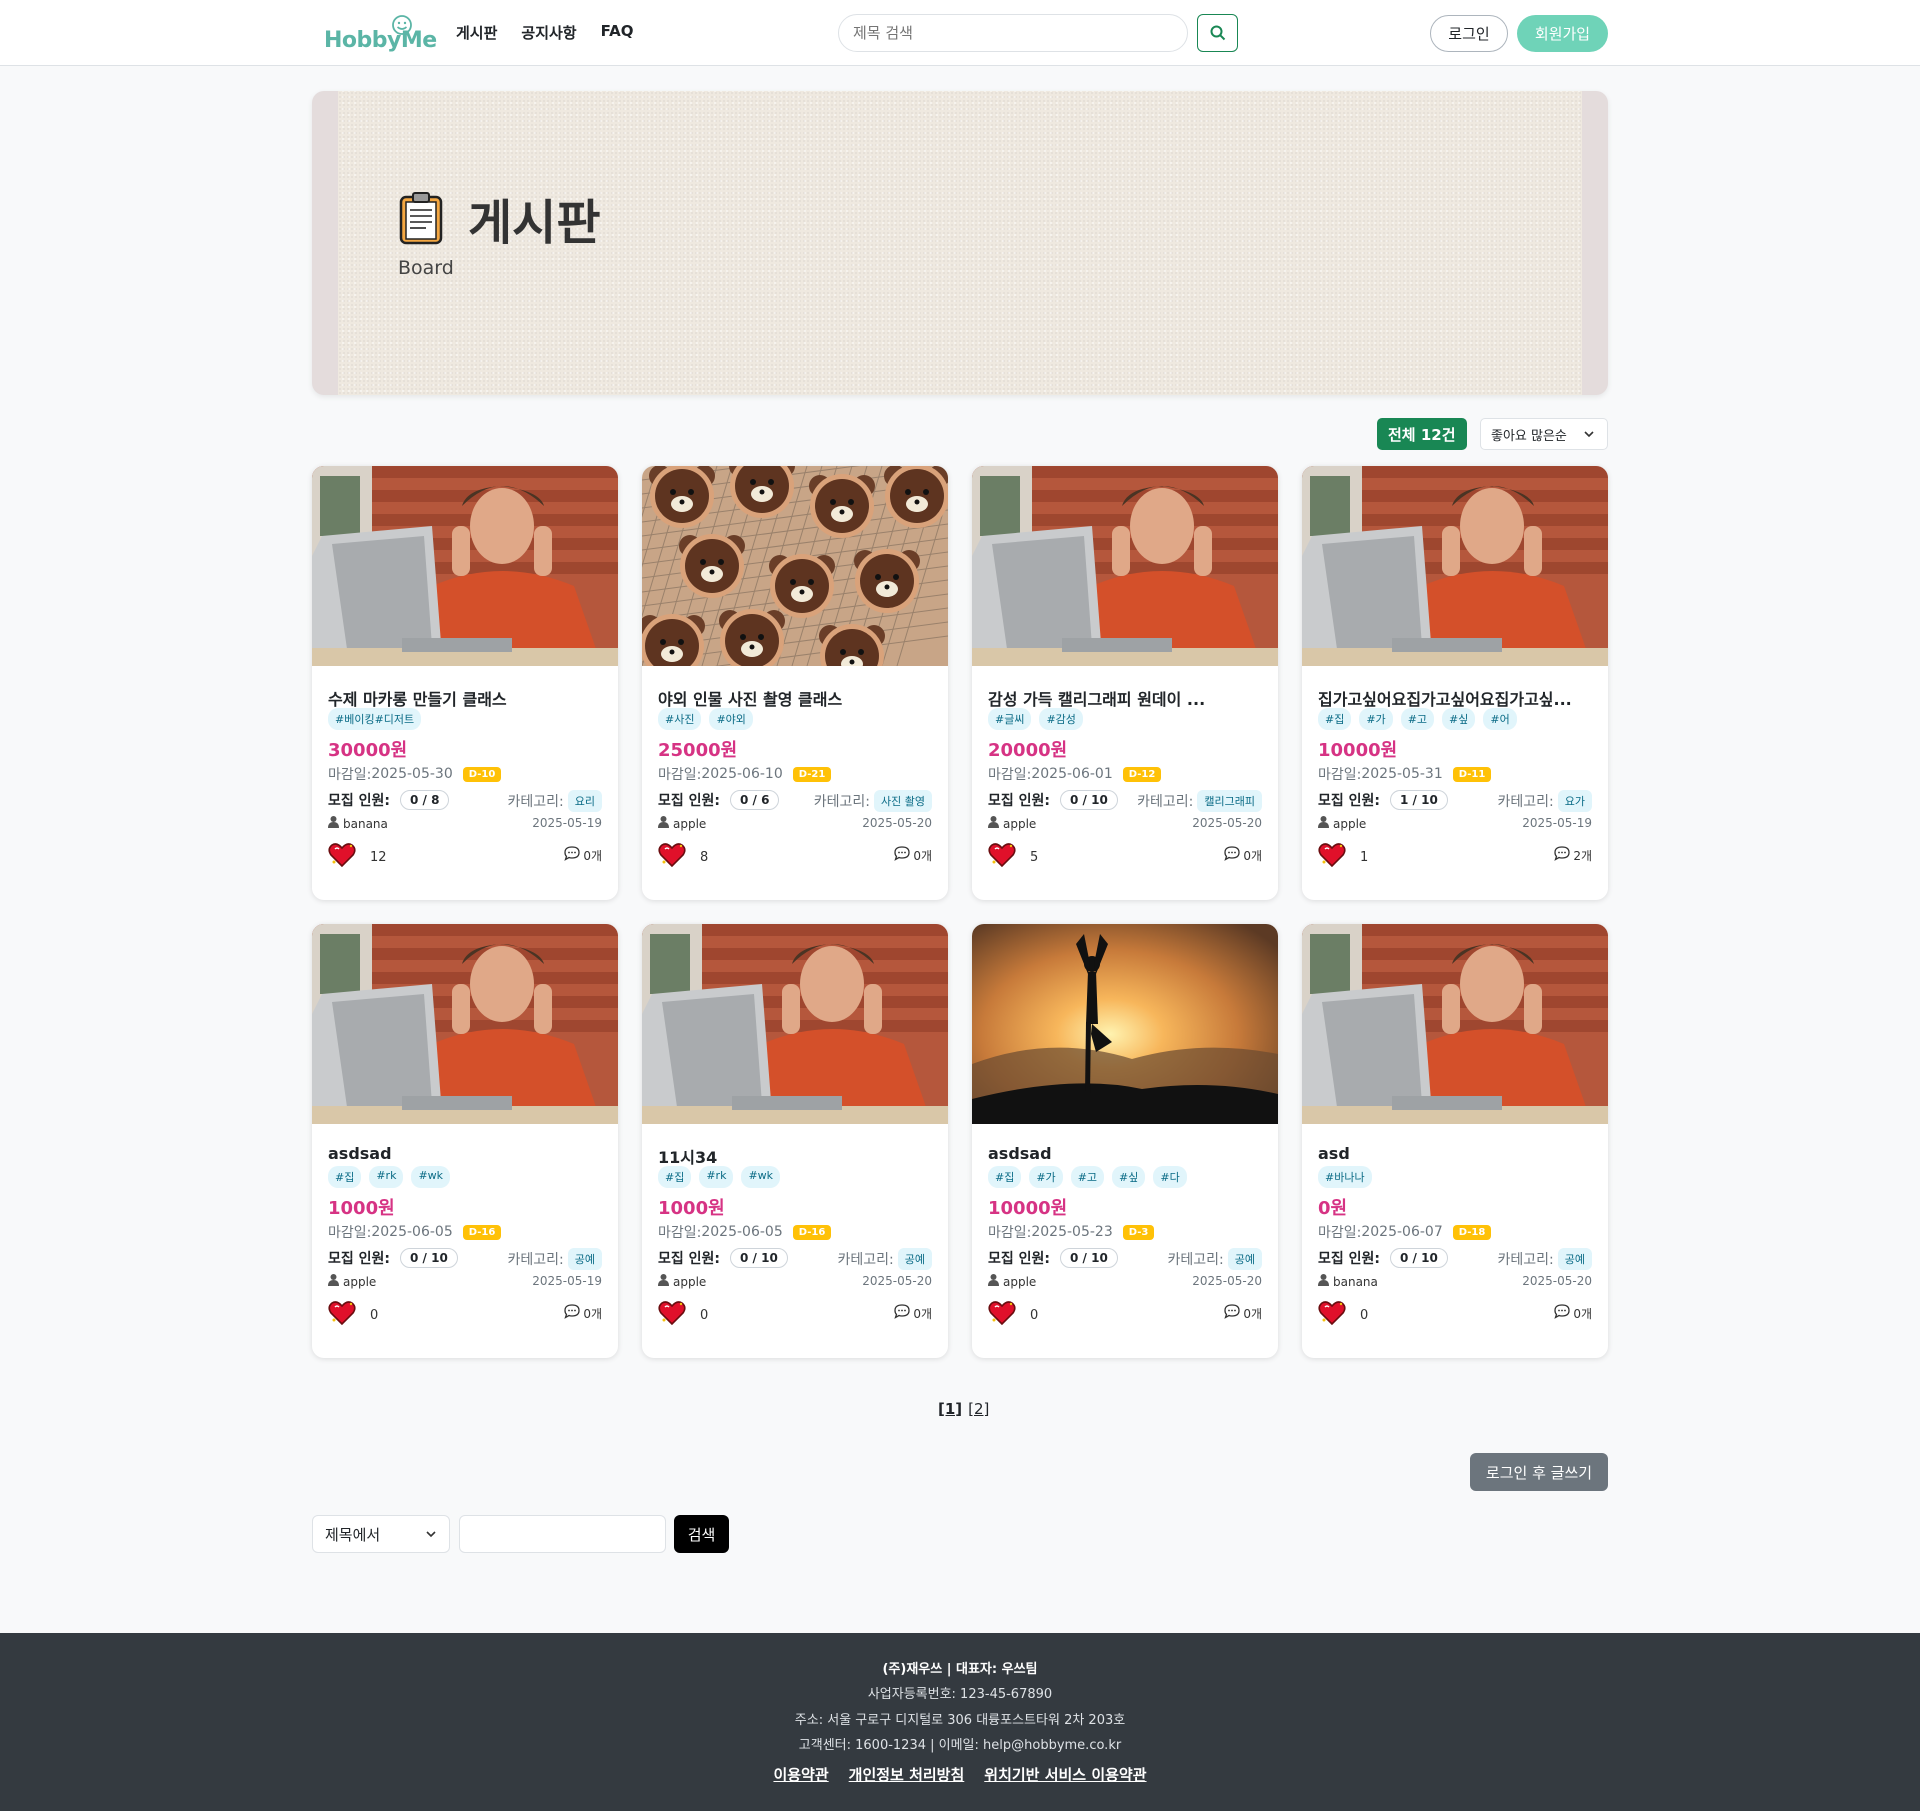  I want to click on like-control: 1, so click(1343, 857).